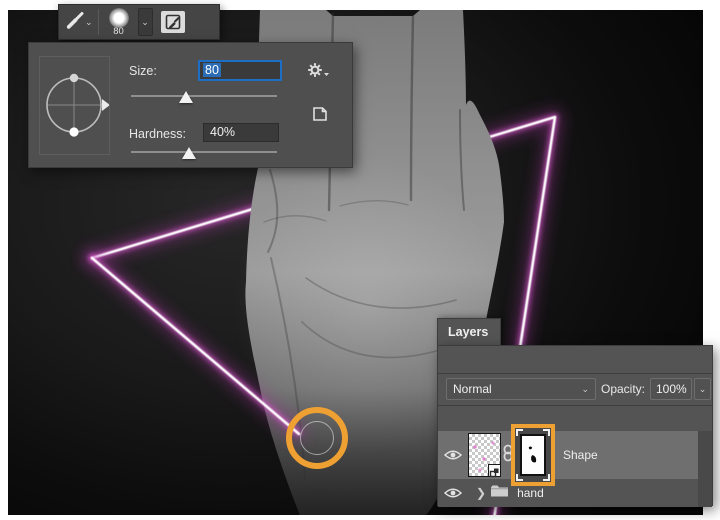  What do you see at coordinates (240, 70) in the screenshot?
I see `size-input: 80` at bounding box center [240, 70].